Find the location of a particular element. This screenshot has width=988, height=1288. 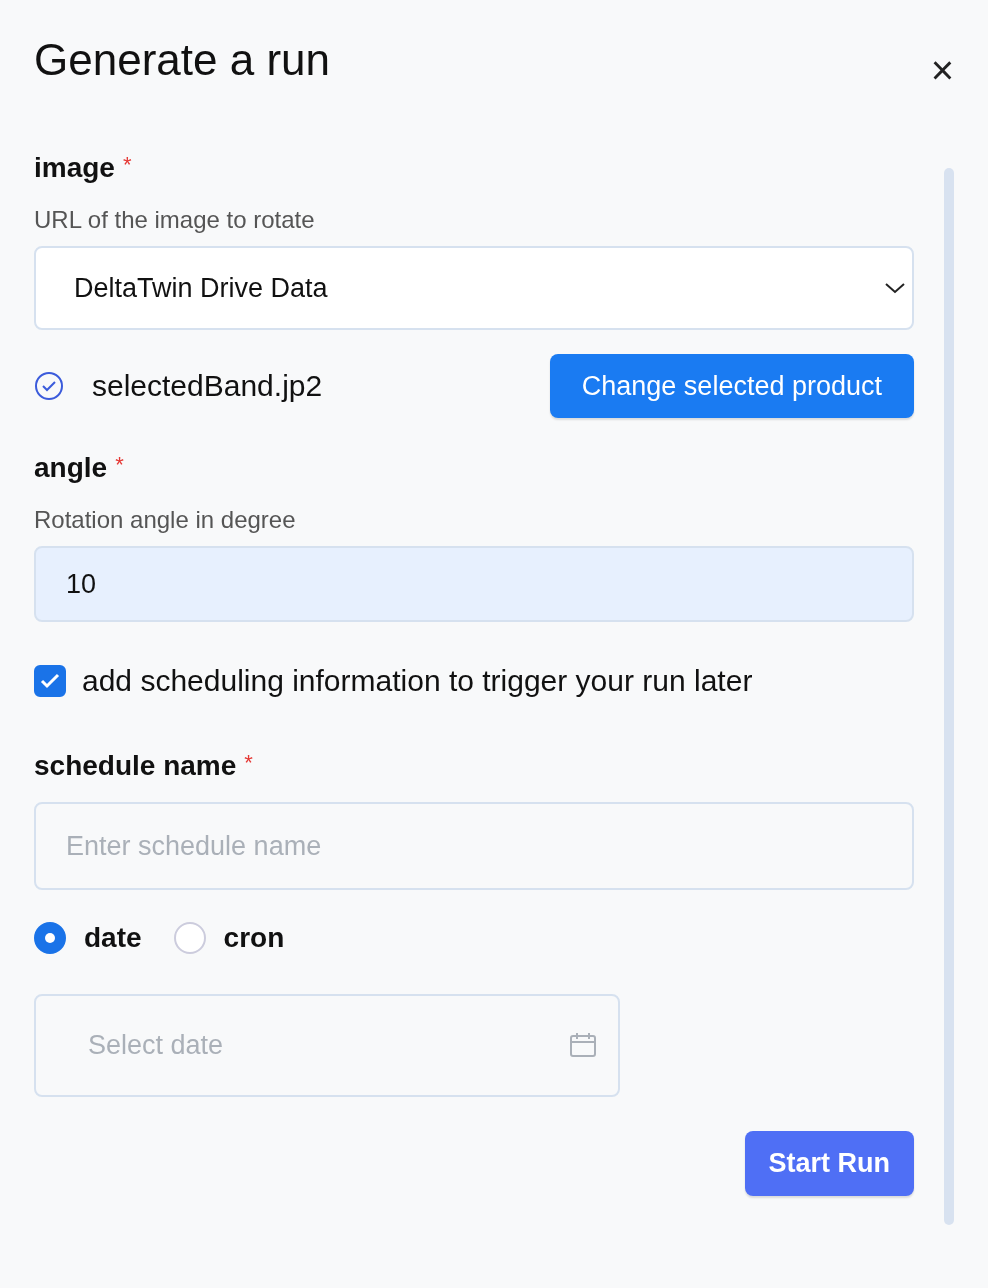

check-circle-icon is located at coordinates (49, 386).